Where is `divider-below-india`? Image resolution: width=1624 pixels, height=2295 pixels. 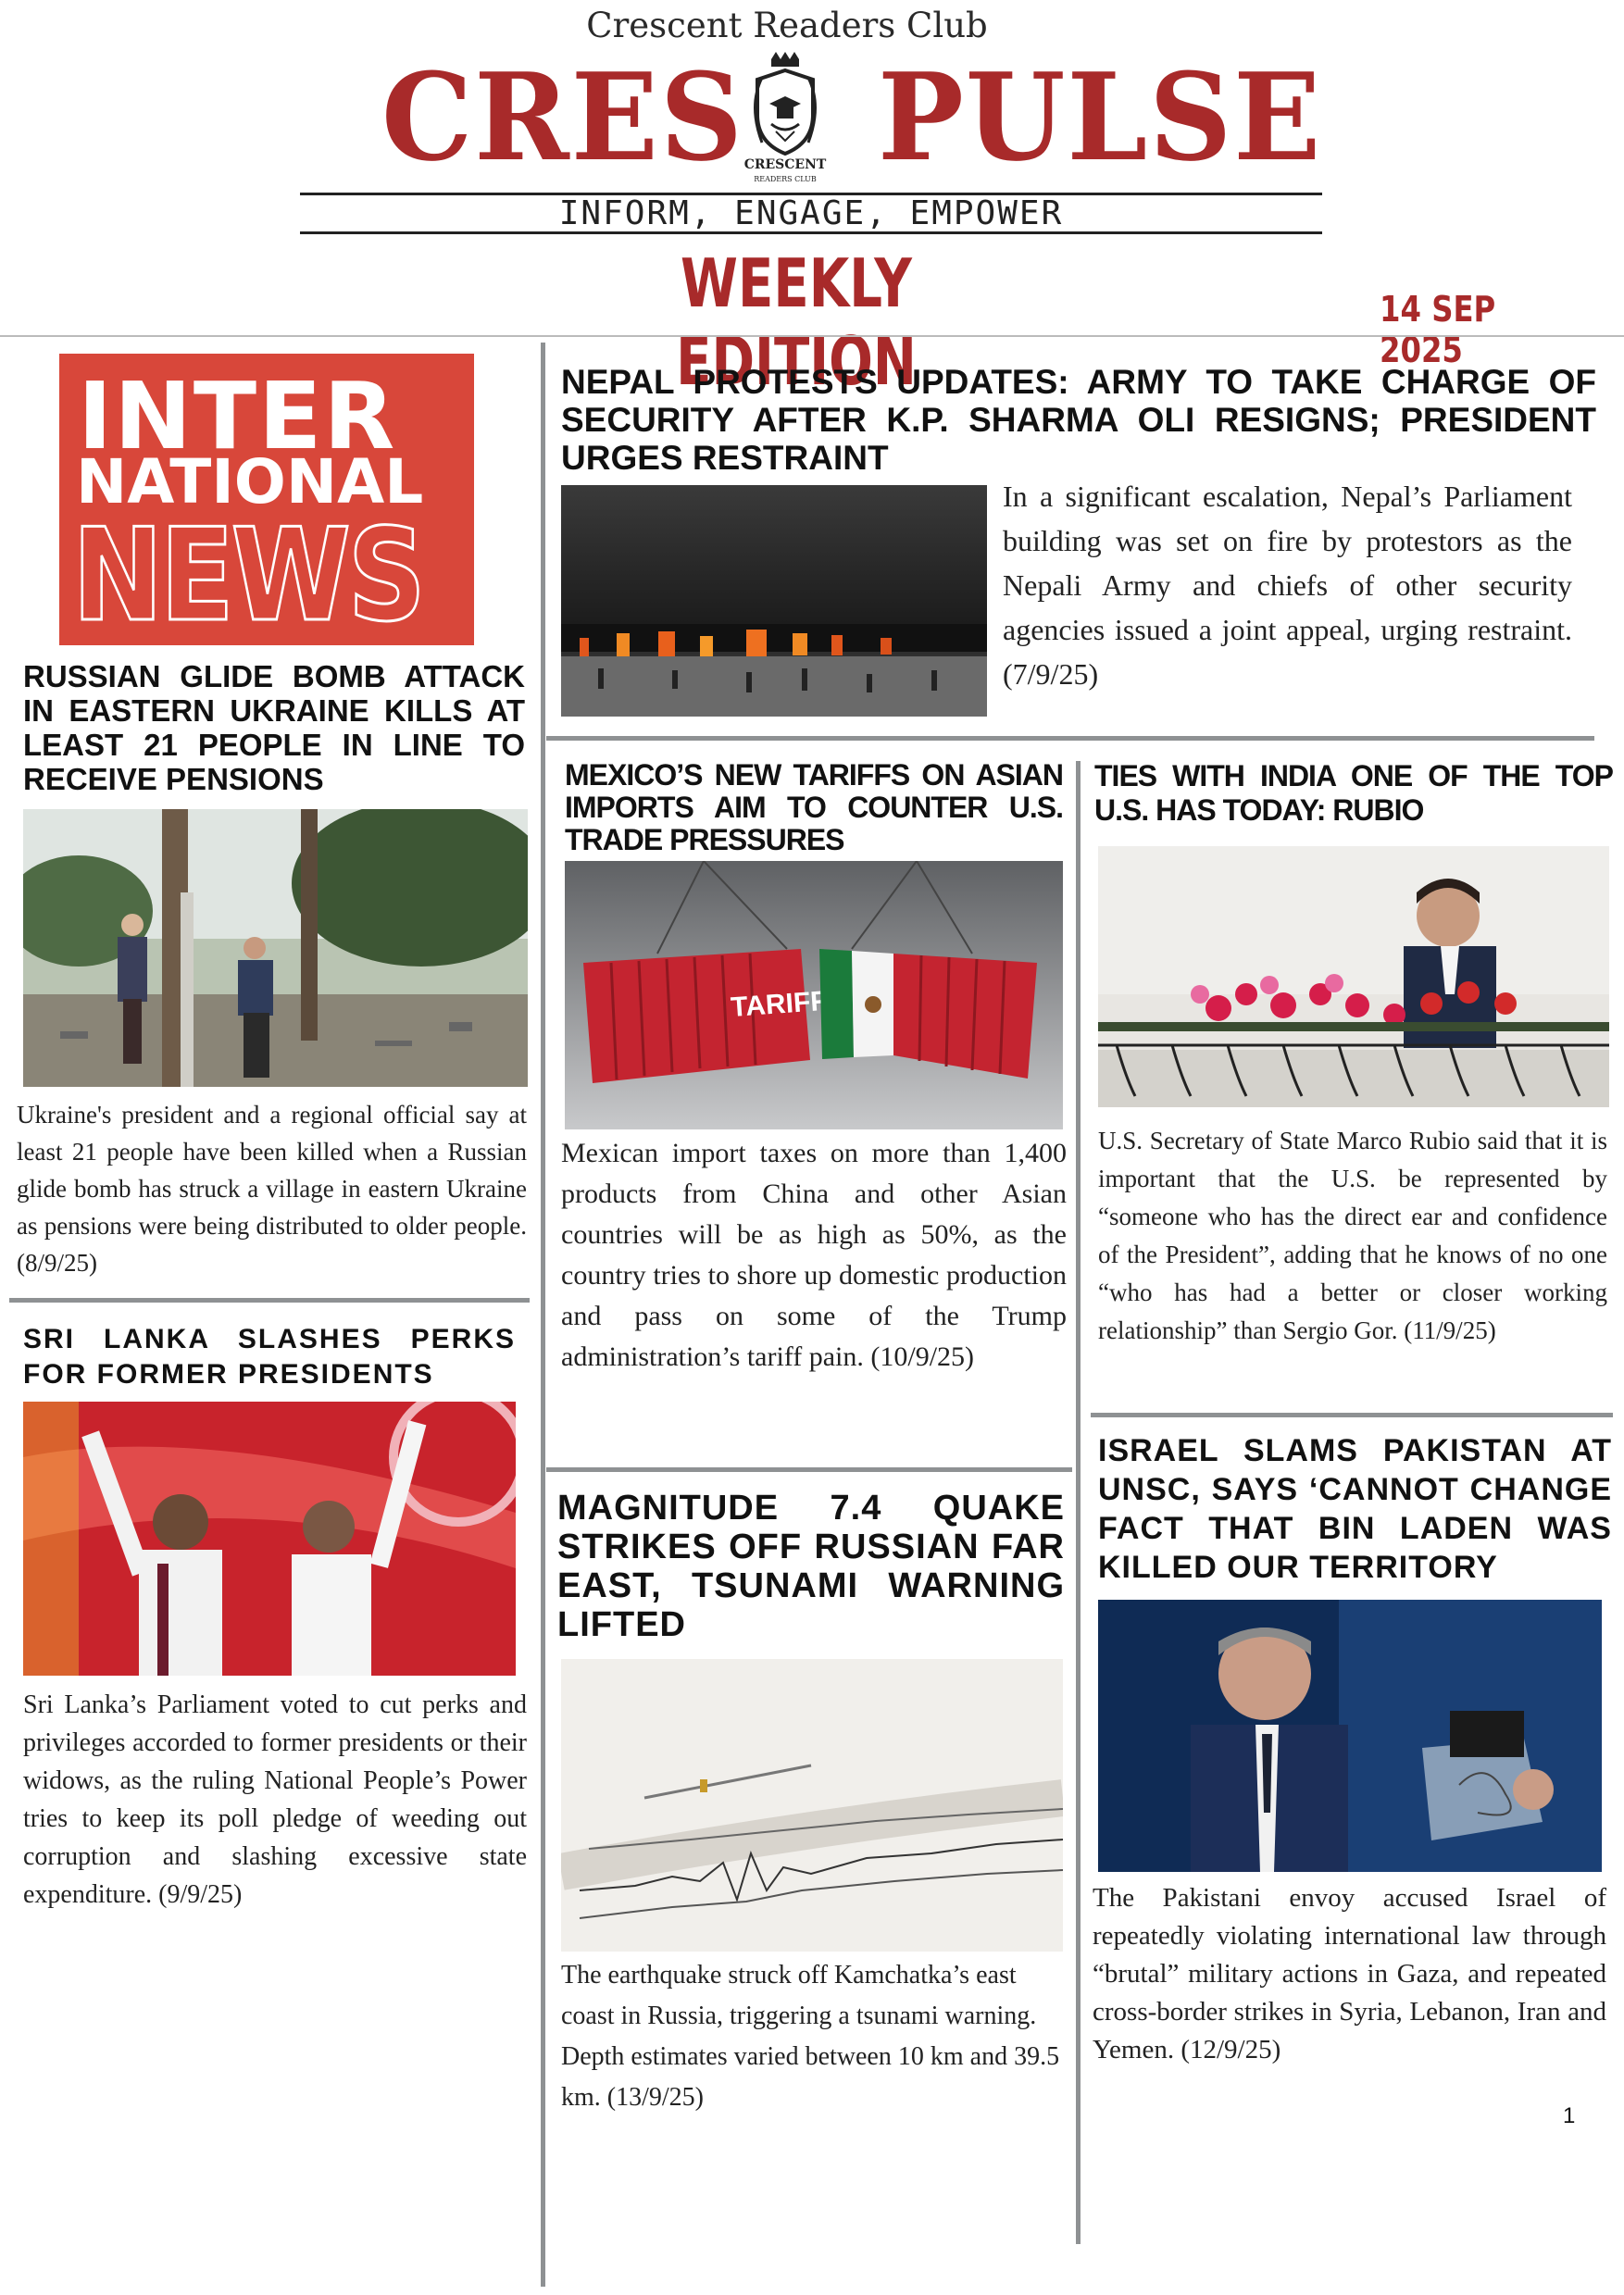
divider-below-india is located at coordinates (1352, 1415).